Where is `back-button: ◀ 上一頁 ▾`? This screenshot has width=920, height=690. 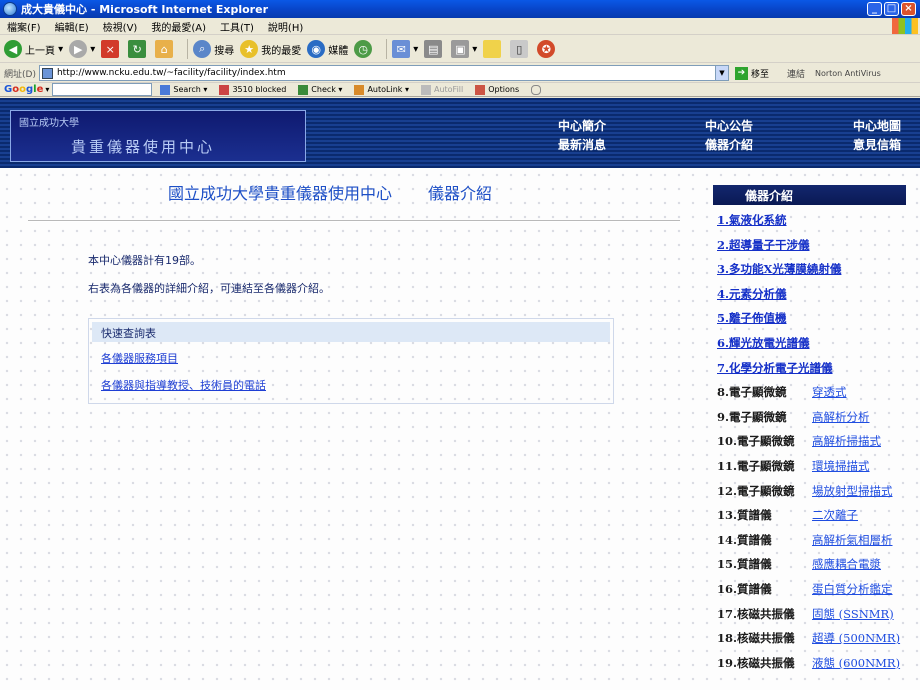 back-button: ◀ 上一頁 ▾ is located at coordinates (33, 49).